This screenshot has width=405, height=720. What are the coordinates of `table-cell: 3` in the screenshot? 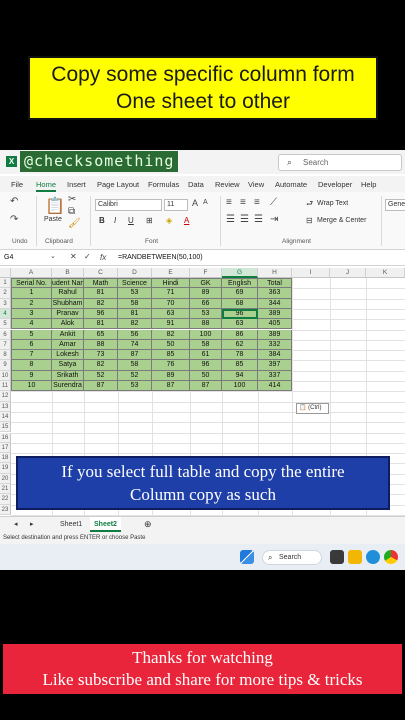 It's located at (31, 314).